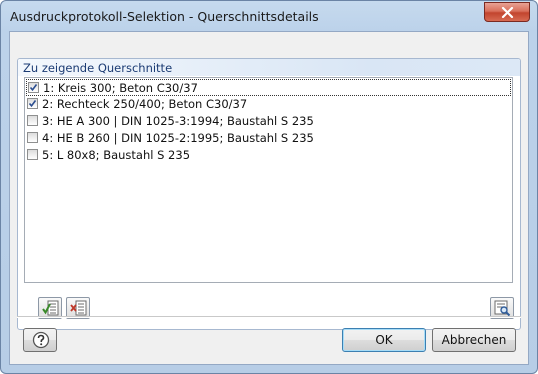 The height and width of the screenshot is (374, 538). What do you see at coordinates (268, 87) in the screenshot?
I see `list-item: 1: Kreis 300; Beton C30/37` at bounding box center [268, 87].